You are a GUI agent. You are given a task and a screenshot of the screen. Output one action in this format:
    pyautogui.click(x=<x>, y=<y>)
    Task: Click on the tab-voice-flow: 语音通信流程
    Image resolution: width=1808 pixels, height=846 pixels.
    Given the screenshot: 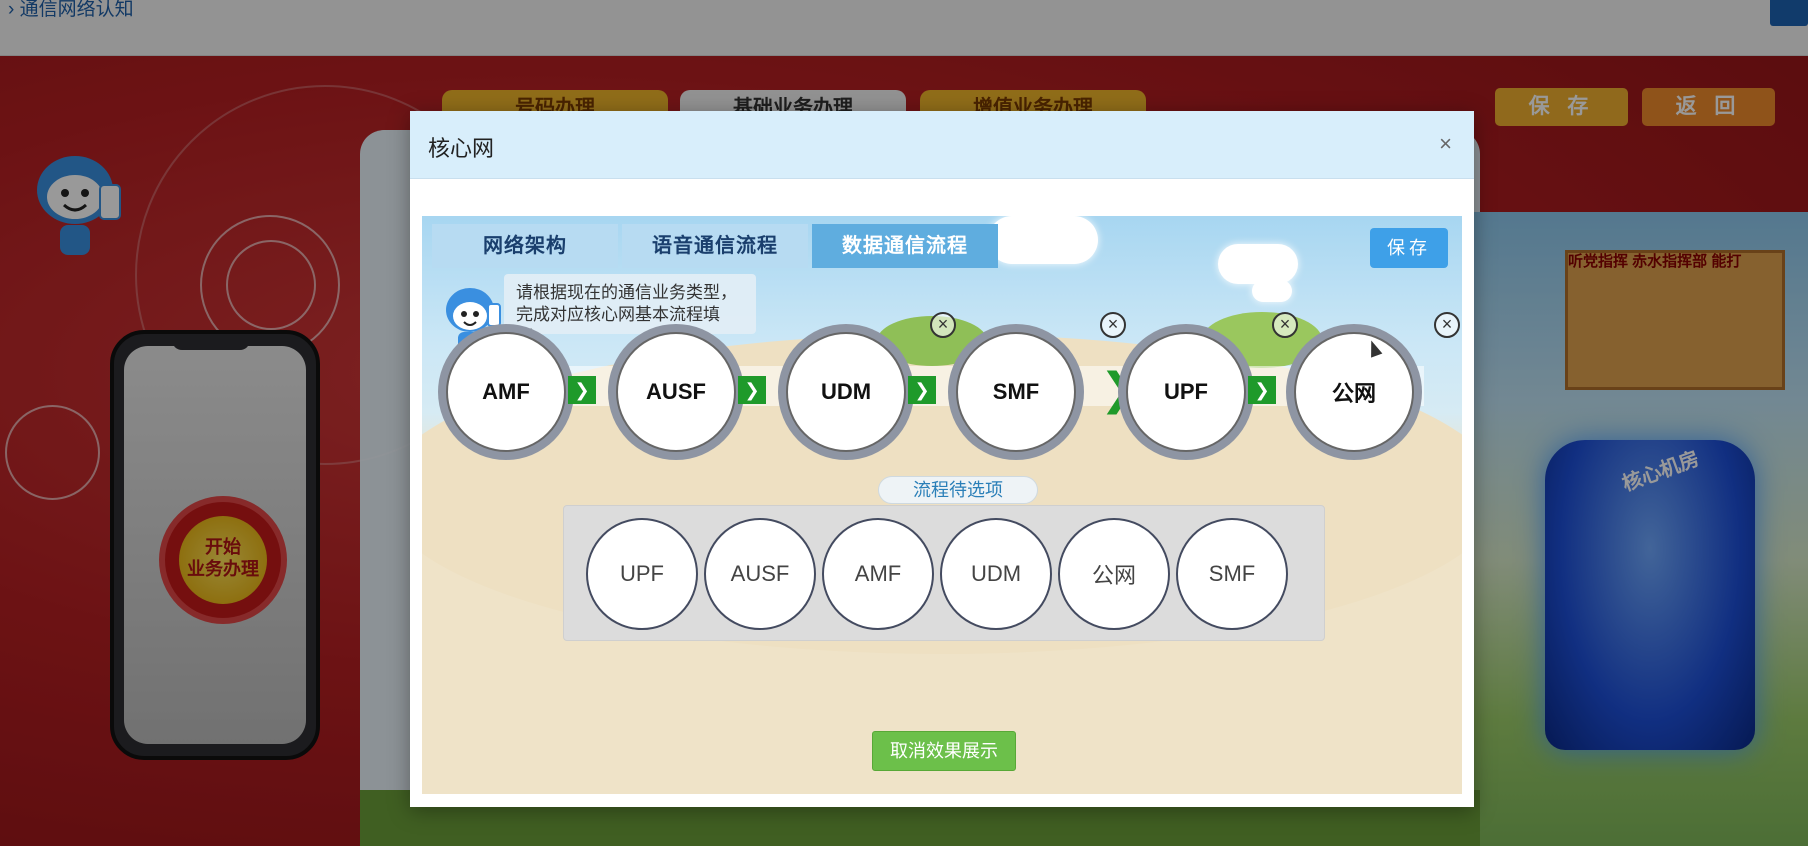 What is the action you would take?
    pyautogui.click(x=715, y=246)
    